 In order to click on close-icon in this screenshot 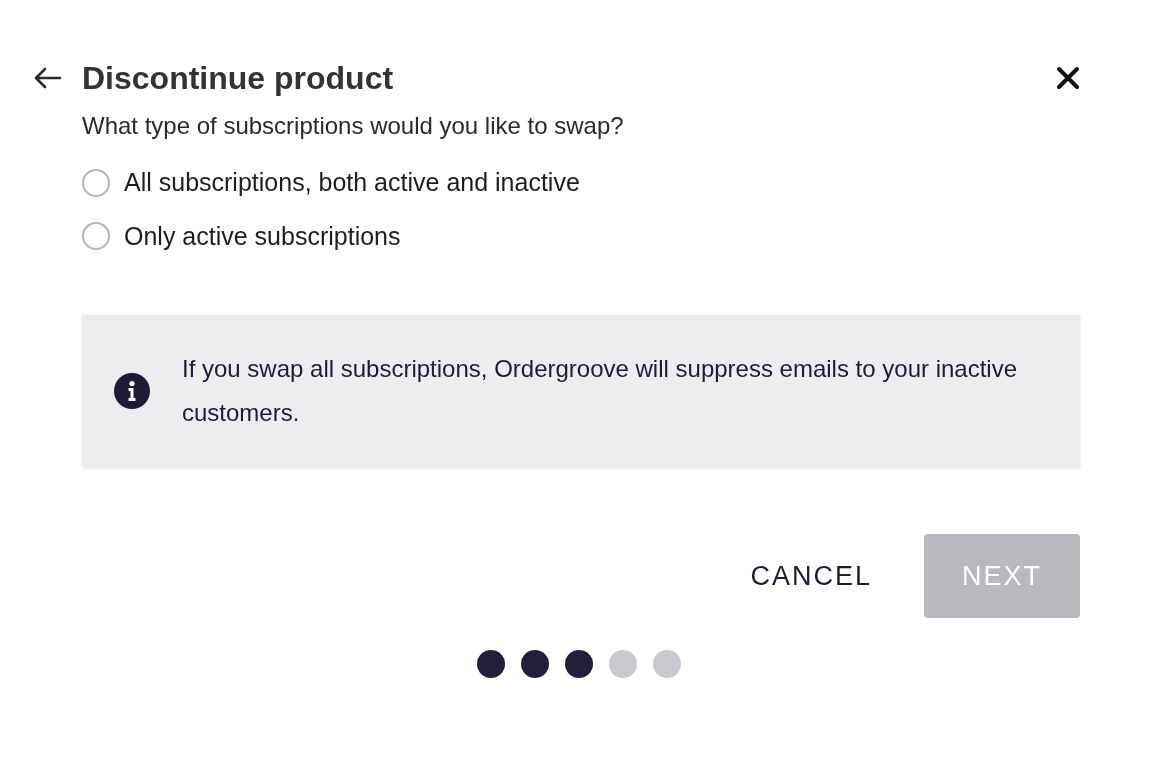, I will do `click(1068, 78)`.